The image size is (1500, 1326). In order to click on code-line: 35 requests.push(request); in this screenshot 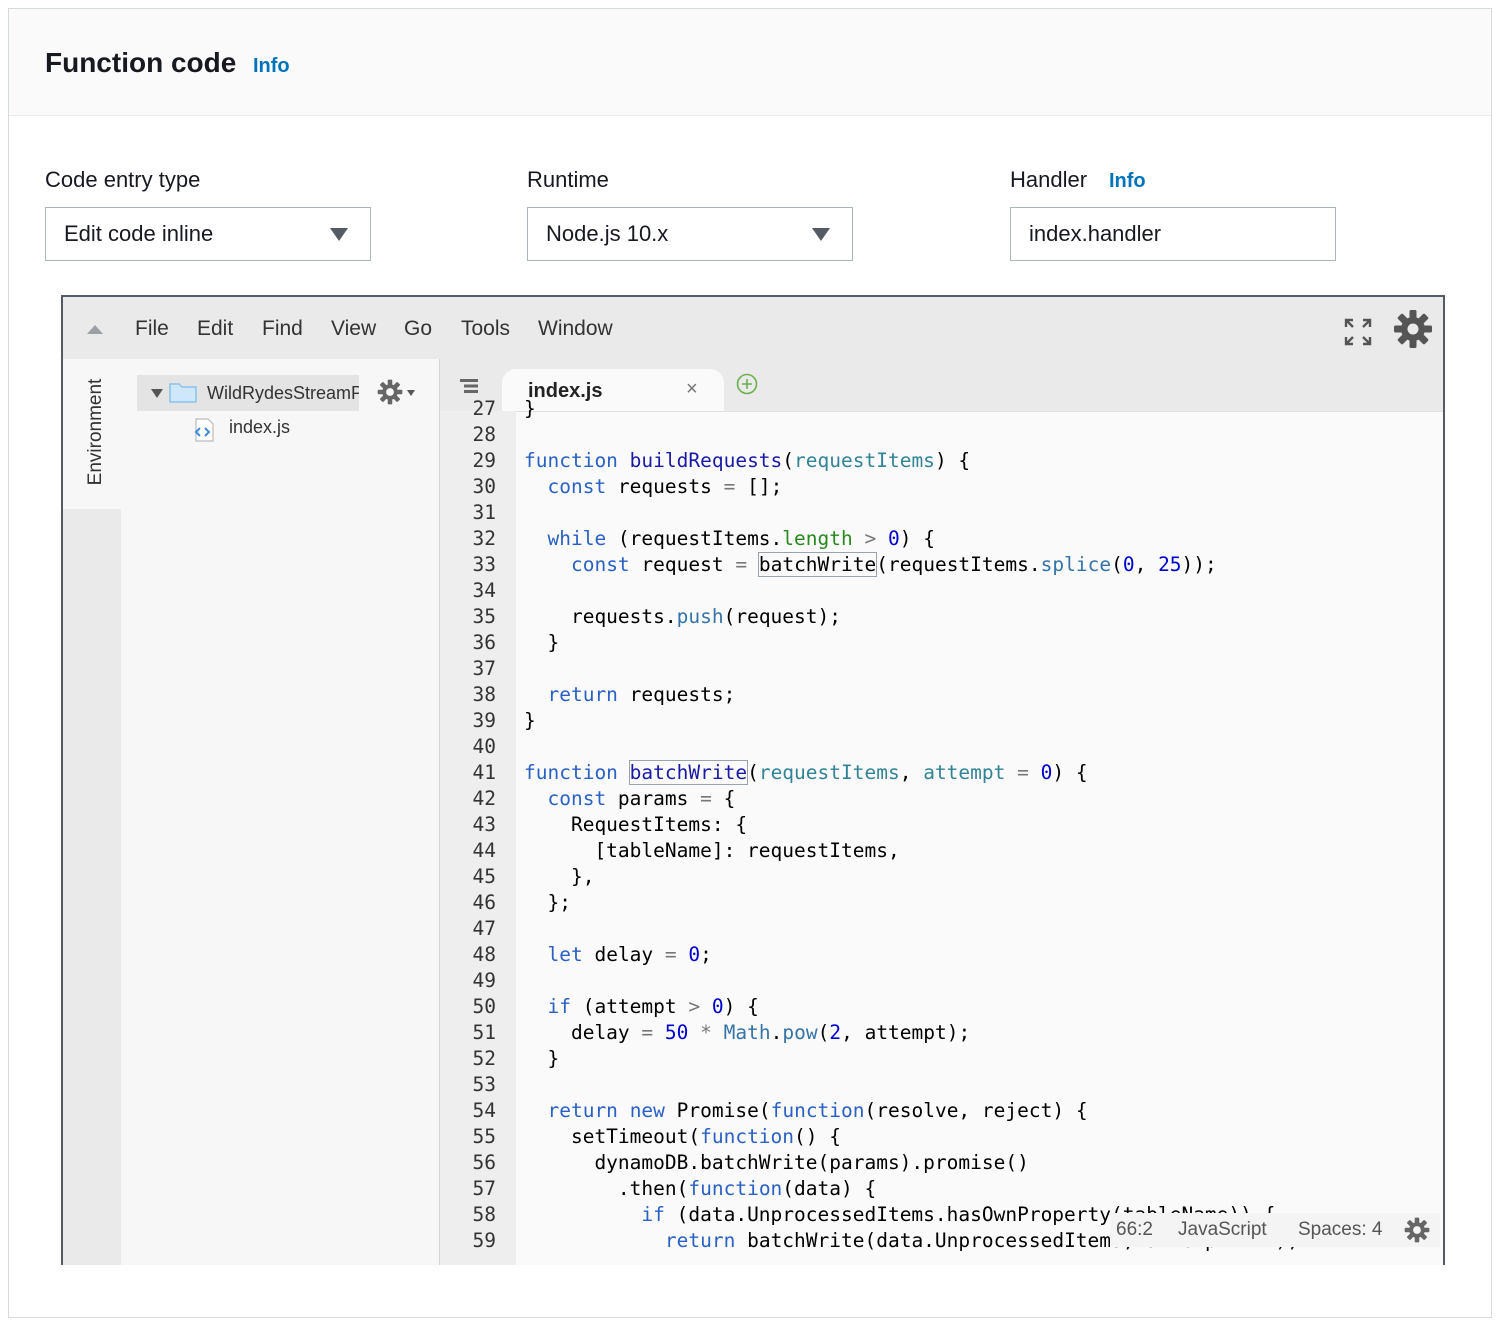, I will do `click(941, 618)`.